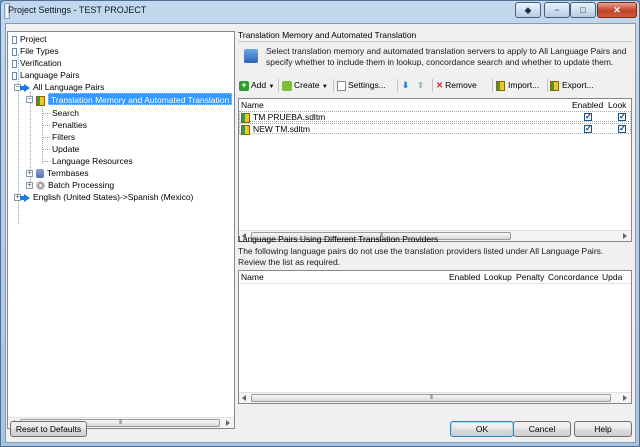 This screenshot has height=447, width=640. I want to click on tree-item-penalties: Penalties, so click(69, 125).